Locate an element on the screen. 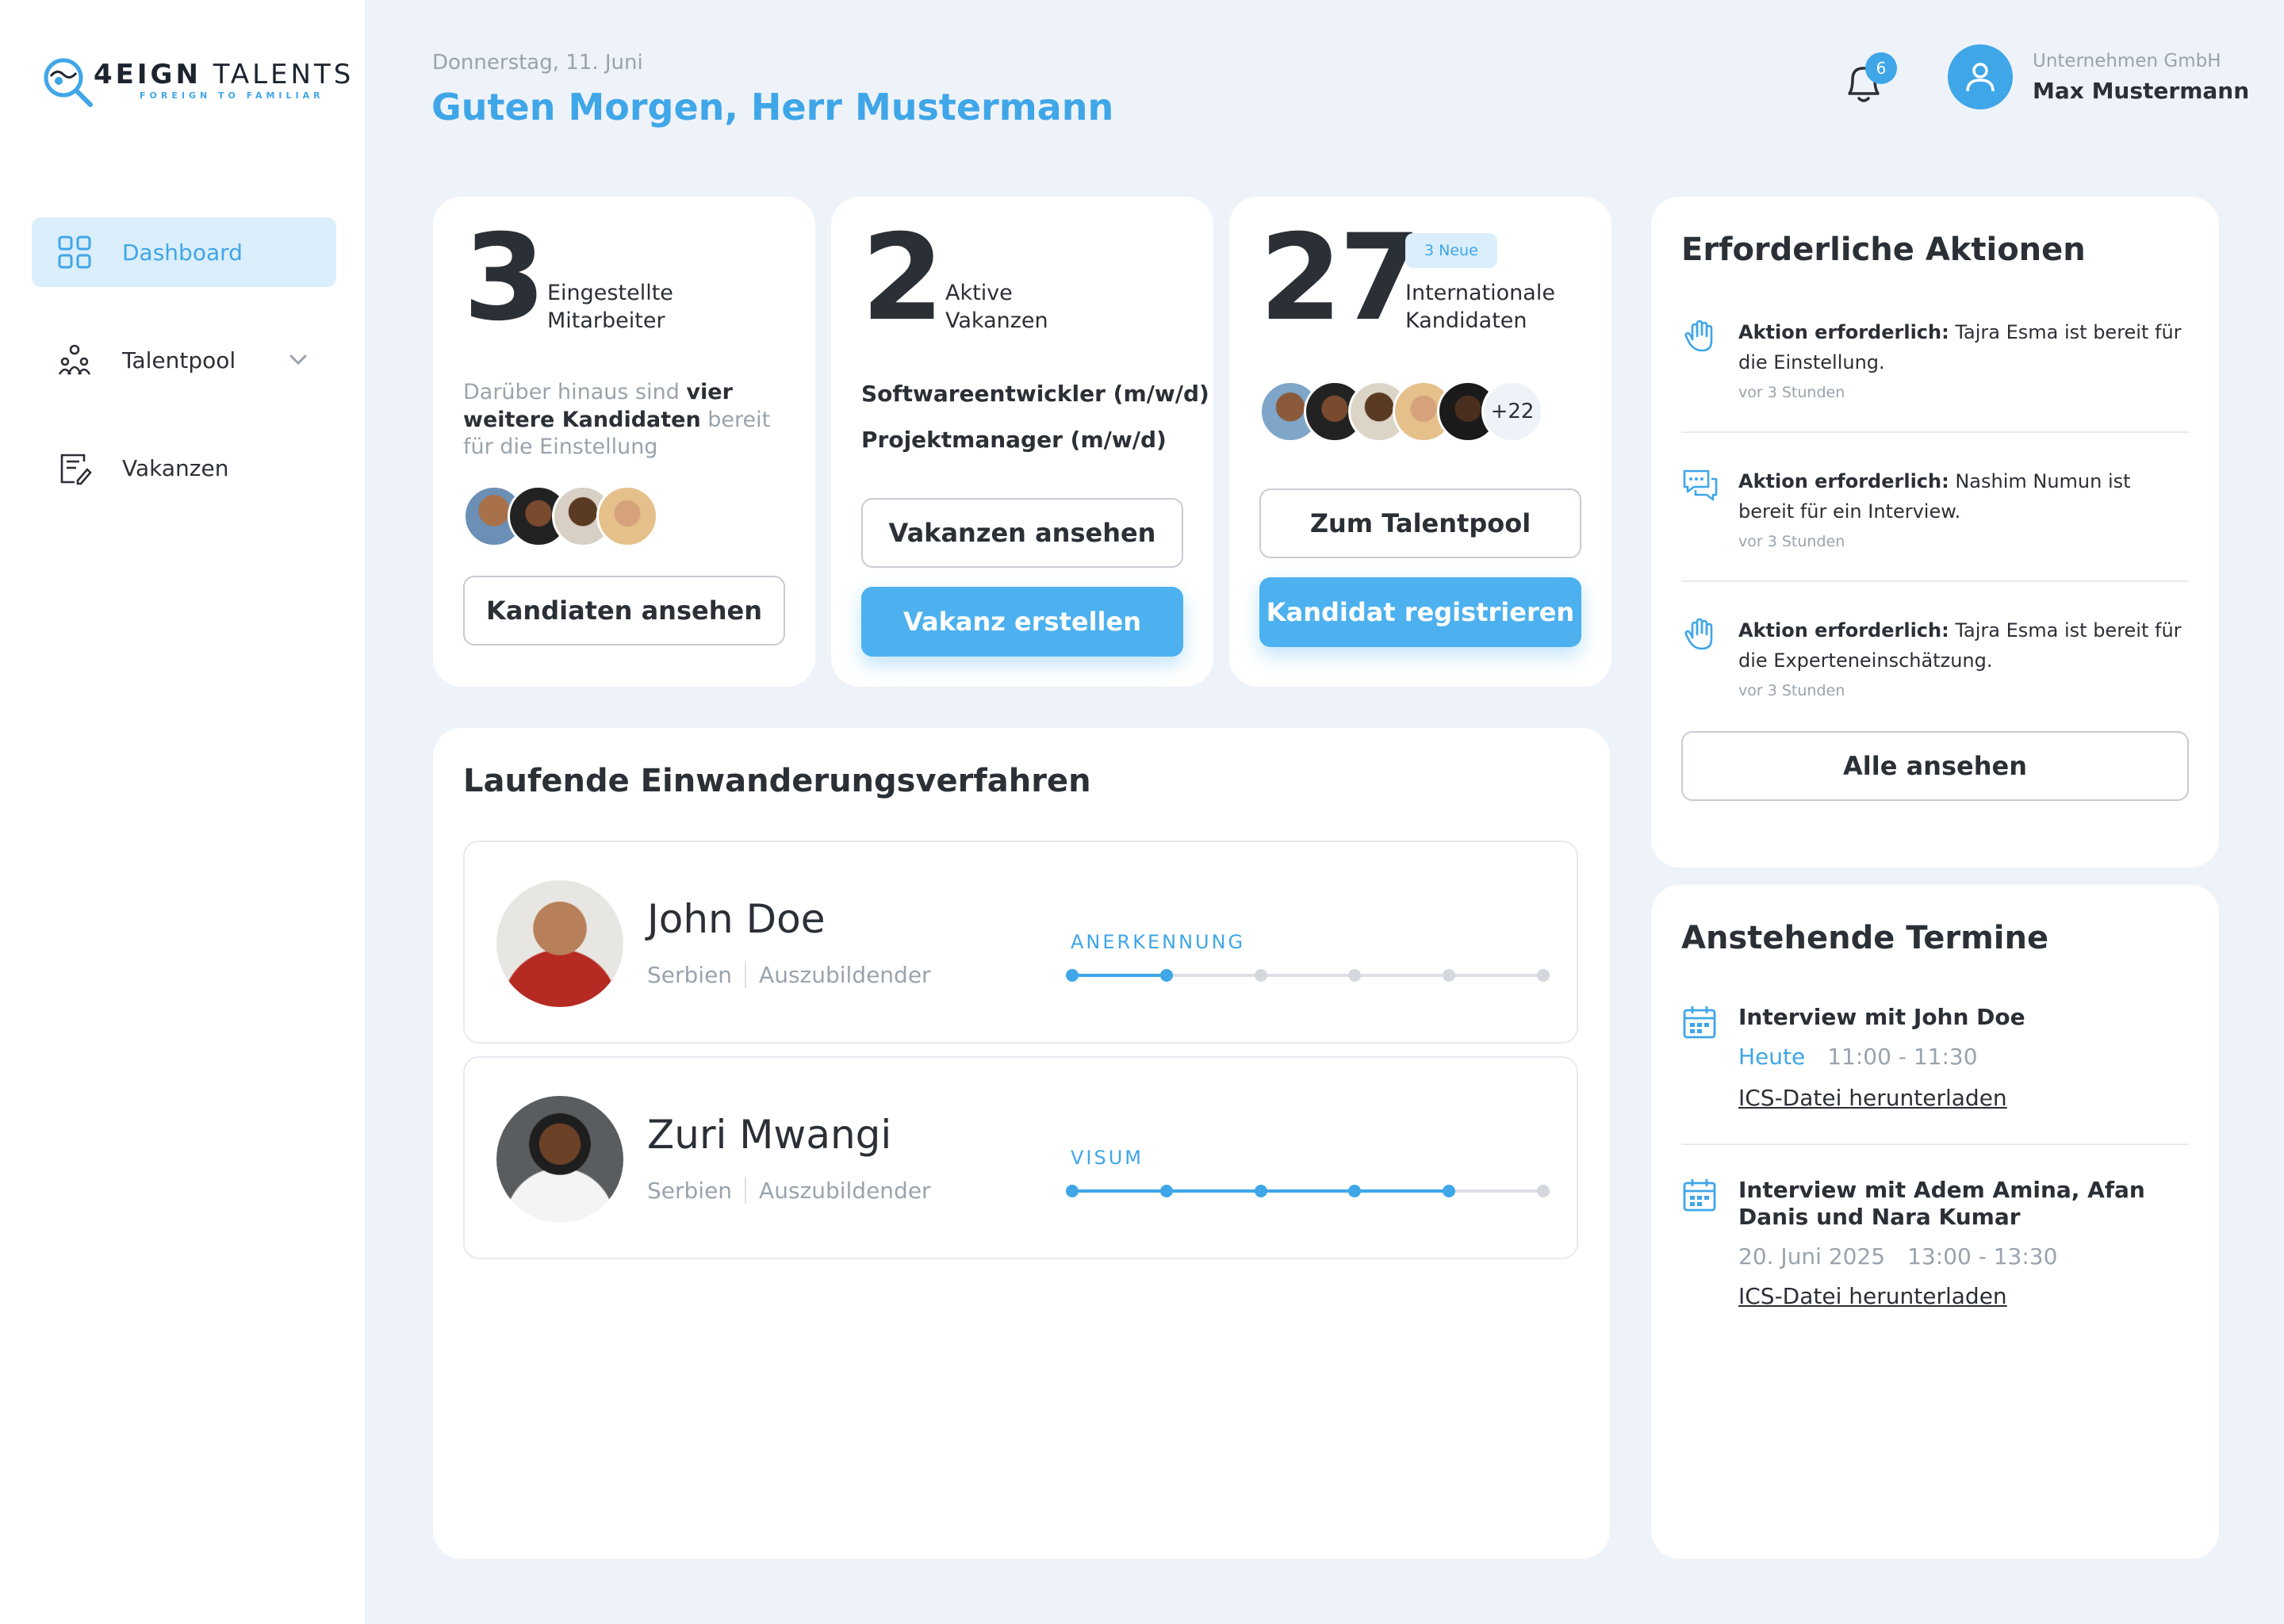 The height and width of the screenshot is (1624, 2284). user-name: Max Mustermann is located at coordinates (2141, 91).